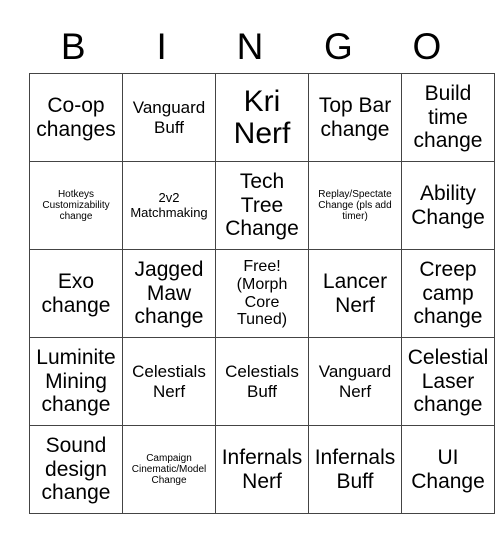 The image size is (500, 544). What do you see at coordinates (76, 293) in the screenshot?
I see `bingo-cell: Exo change` at bounding box center [76, 293].